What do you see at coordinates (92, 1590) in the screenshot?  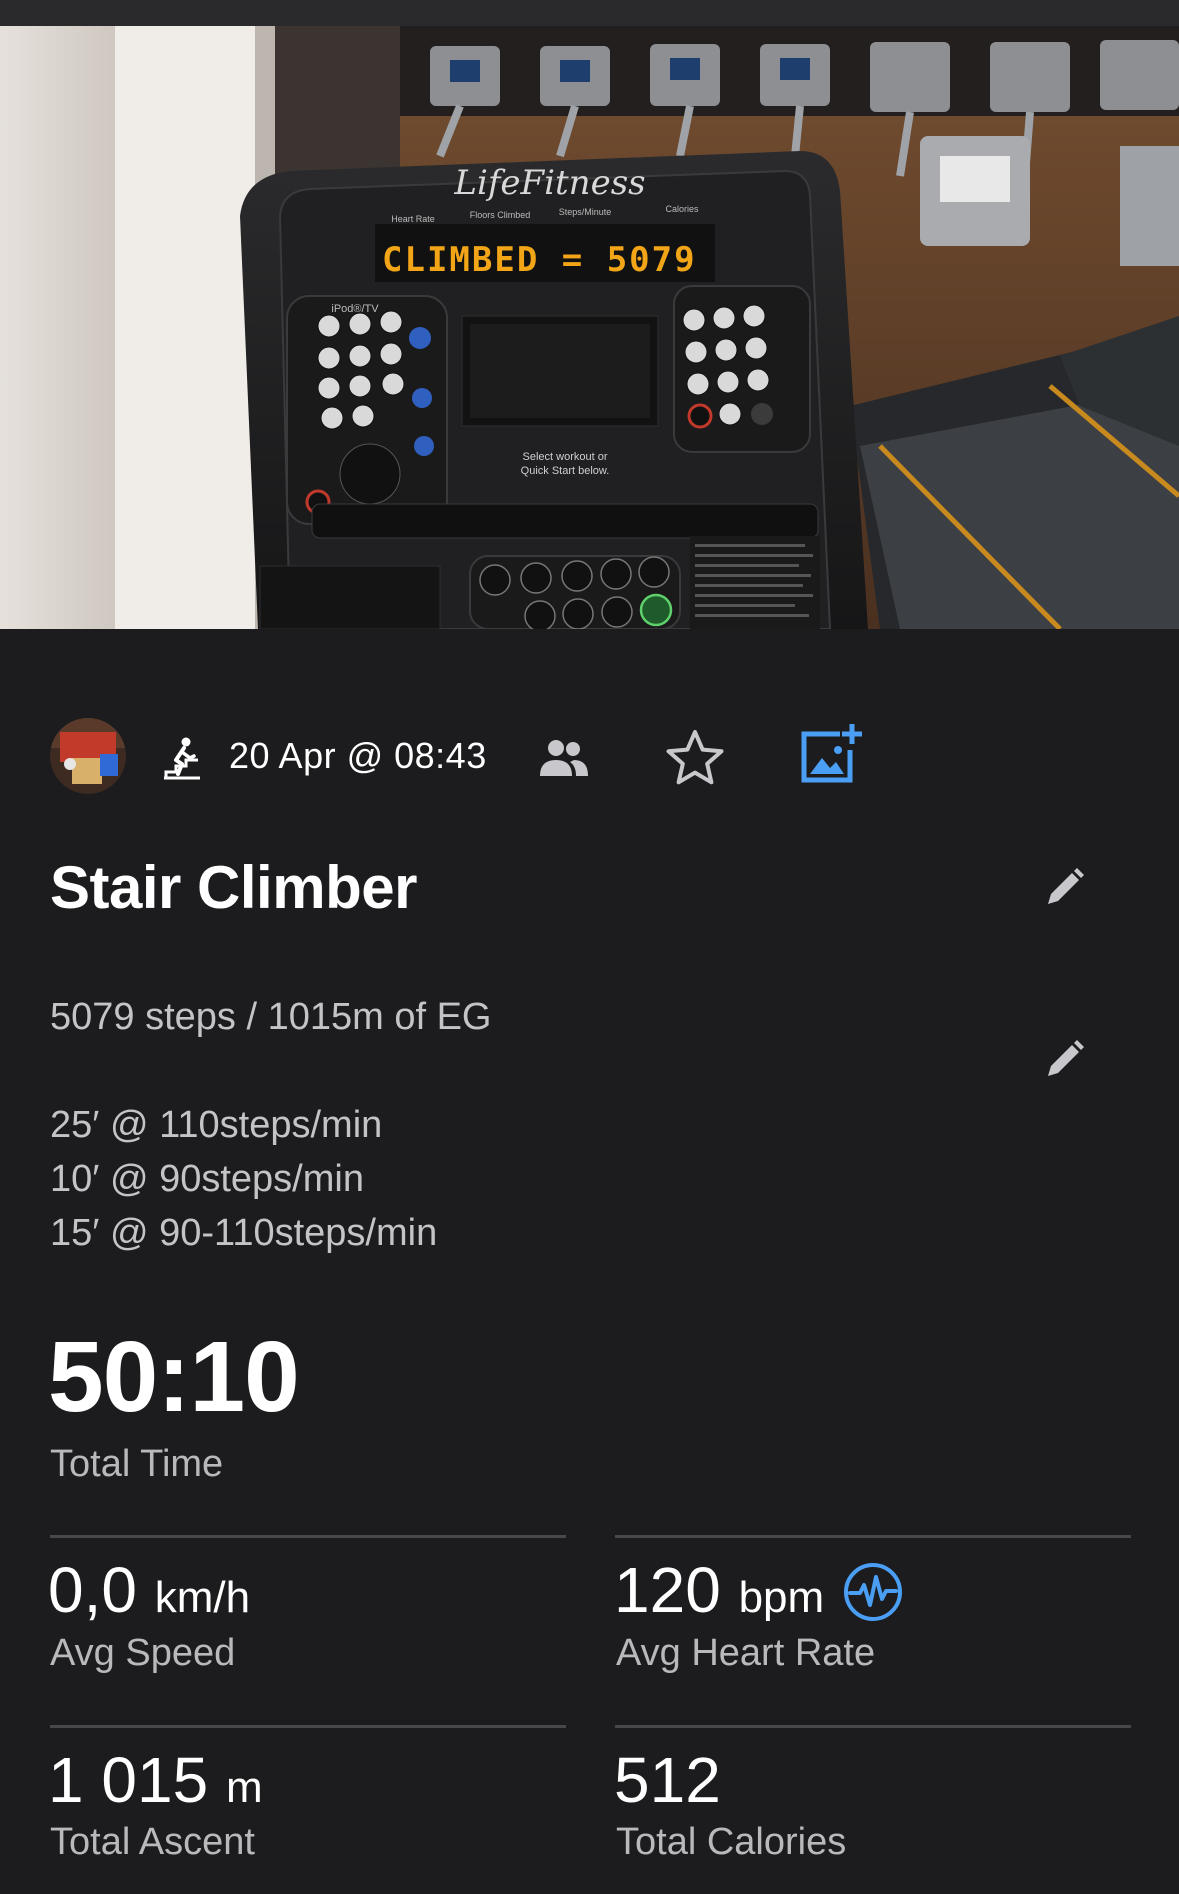 I see `avg-speed-number: 0,0` at bounding box center [92, 1590].